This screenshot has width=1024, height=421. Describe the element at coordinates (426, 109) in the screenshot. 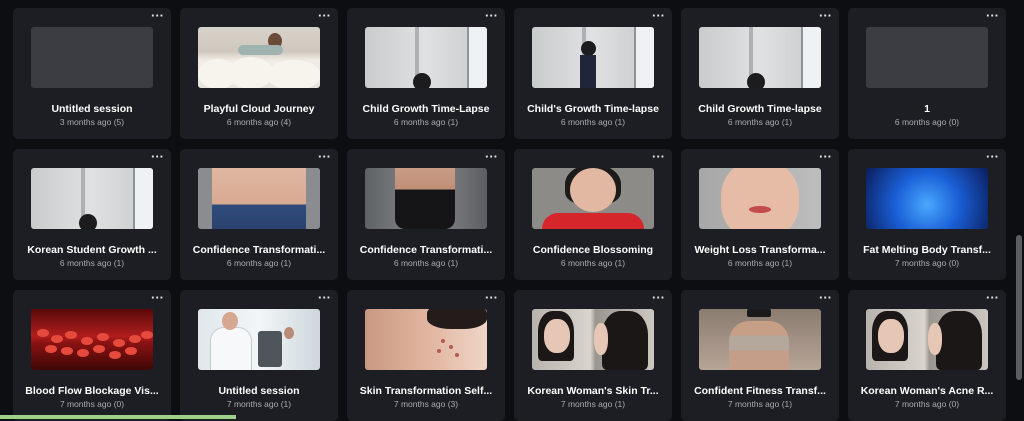

I see `session-title: Child Growth Time-Lapse` at that location.